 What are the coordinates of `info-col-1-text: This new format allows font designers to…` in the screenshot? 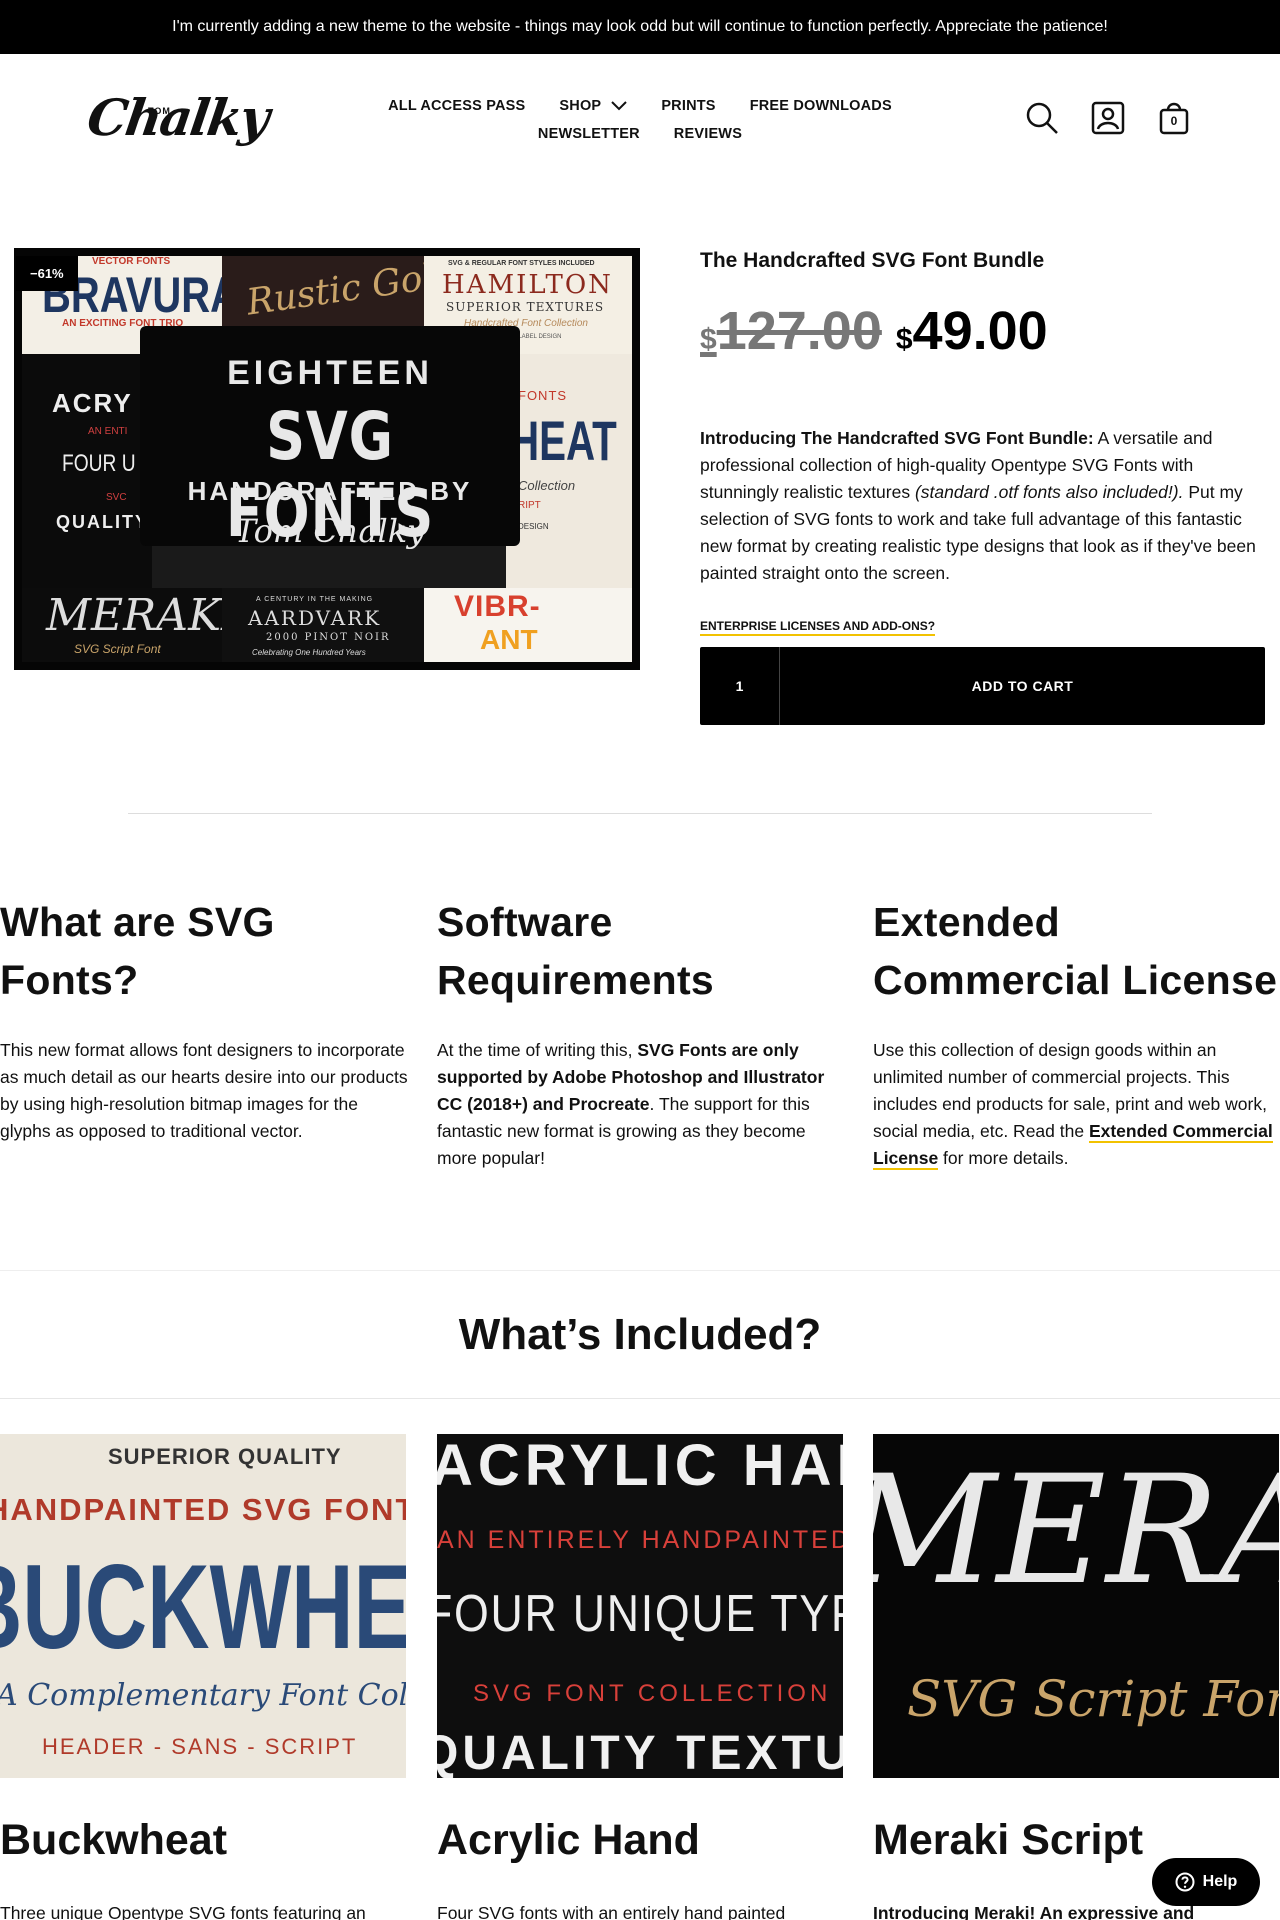 It's located at (204, 1090).